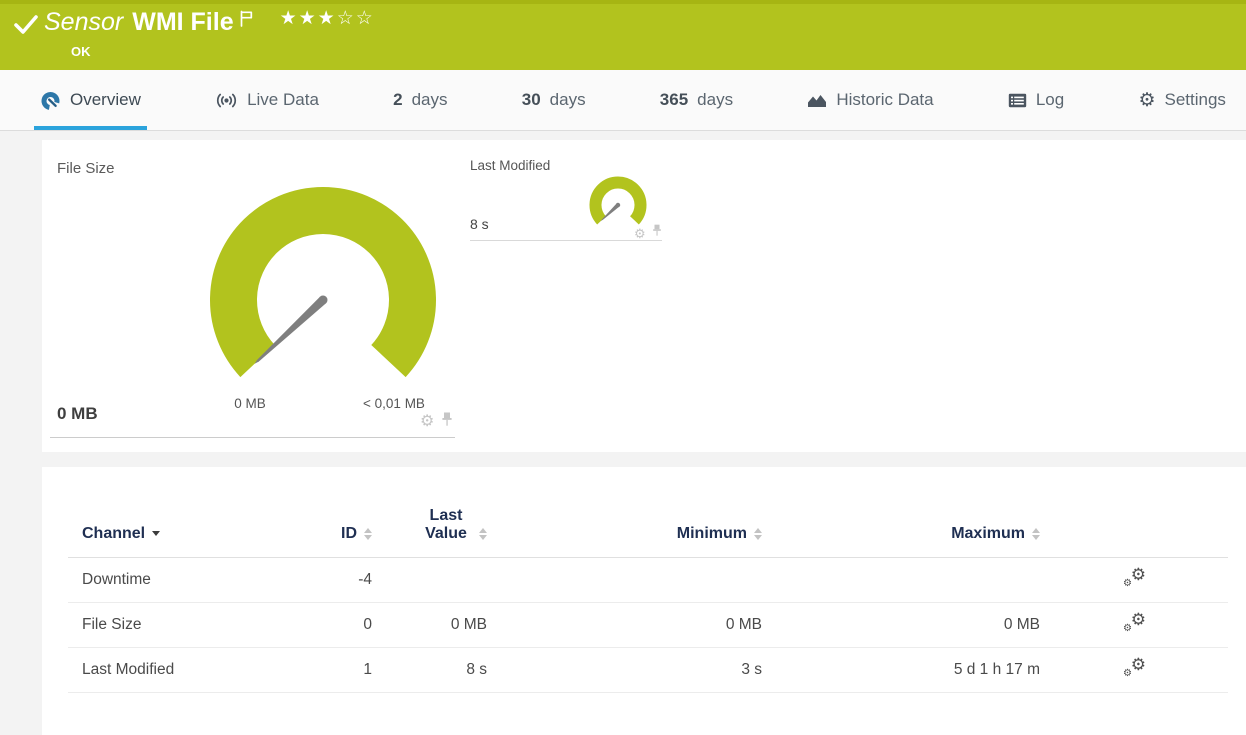 This screenshot has height=735, width=1246. I want to click on tab-overview: Overview, so click(90, 100).